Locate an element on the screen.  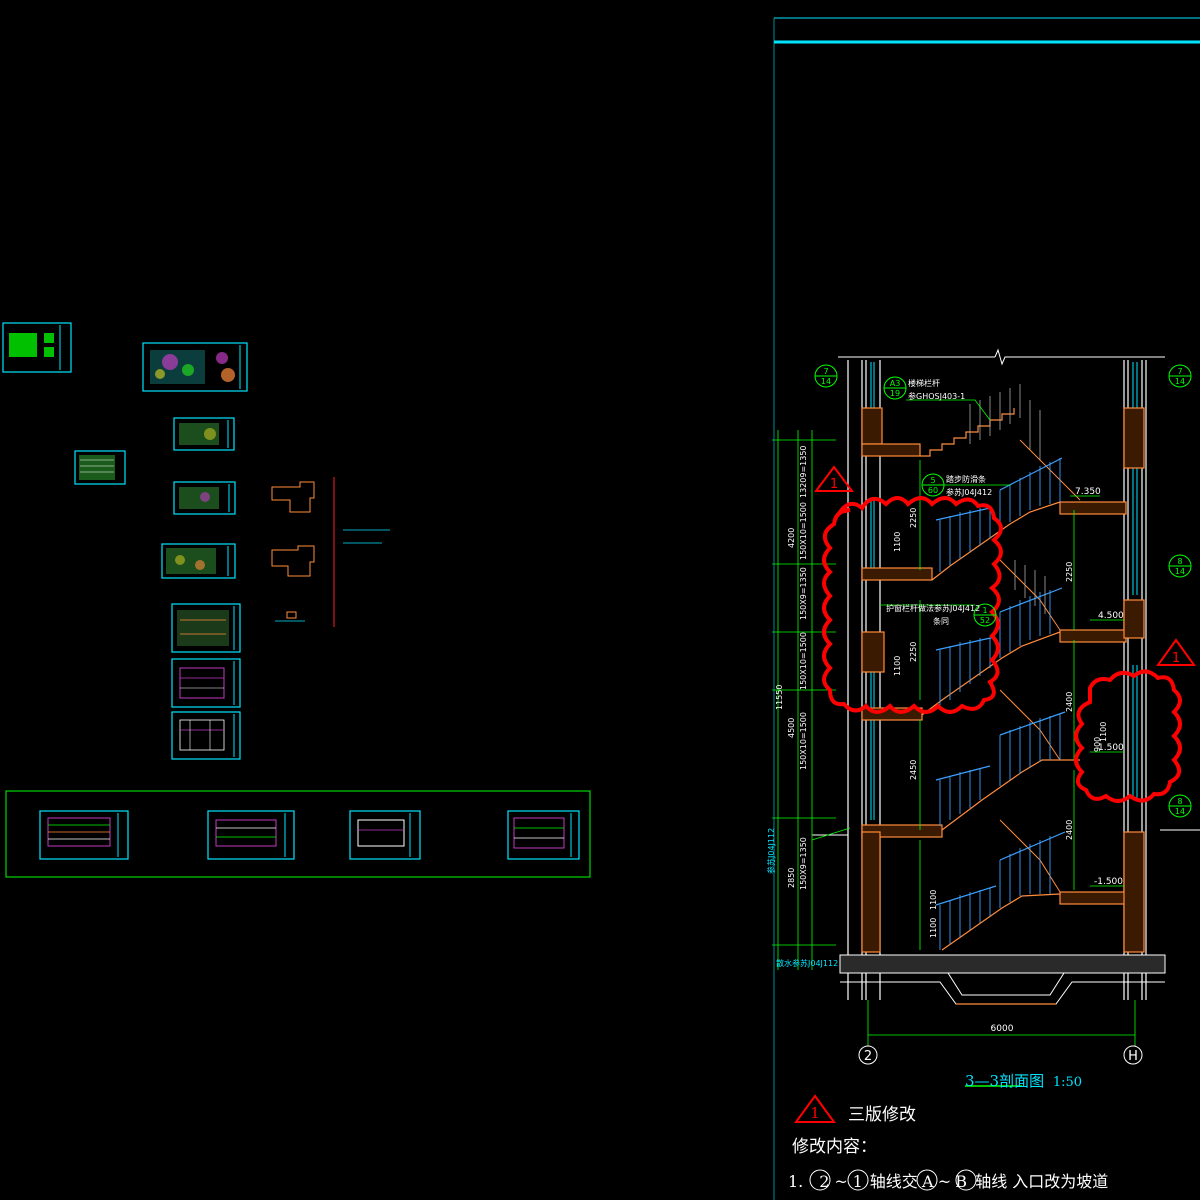
section-title: 3—3剖面图 1:50 is located at coordinates (1023, 1080).